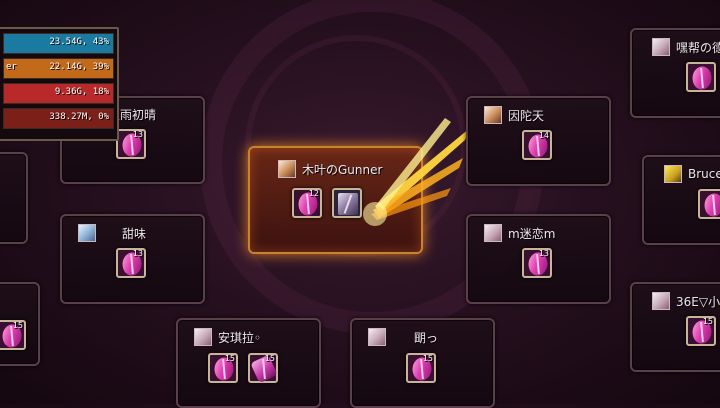 This screenshot has width=720, height=408. Describe the element at coordinates (307, 203) in the screenshot. I see `item-slot: 12` at that location.